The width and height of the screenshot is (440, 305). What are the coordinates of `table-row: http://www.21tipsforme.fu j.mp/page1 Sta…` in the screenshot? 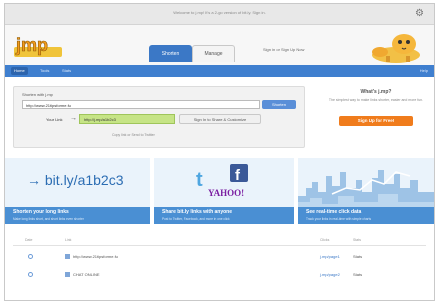 It's located at (219, 257).